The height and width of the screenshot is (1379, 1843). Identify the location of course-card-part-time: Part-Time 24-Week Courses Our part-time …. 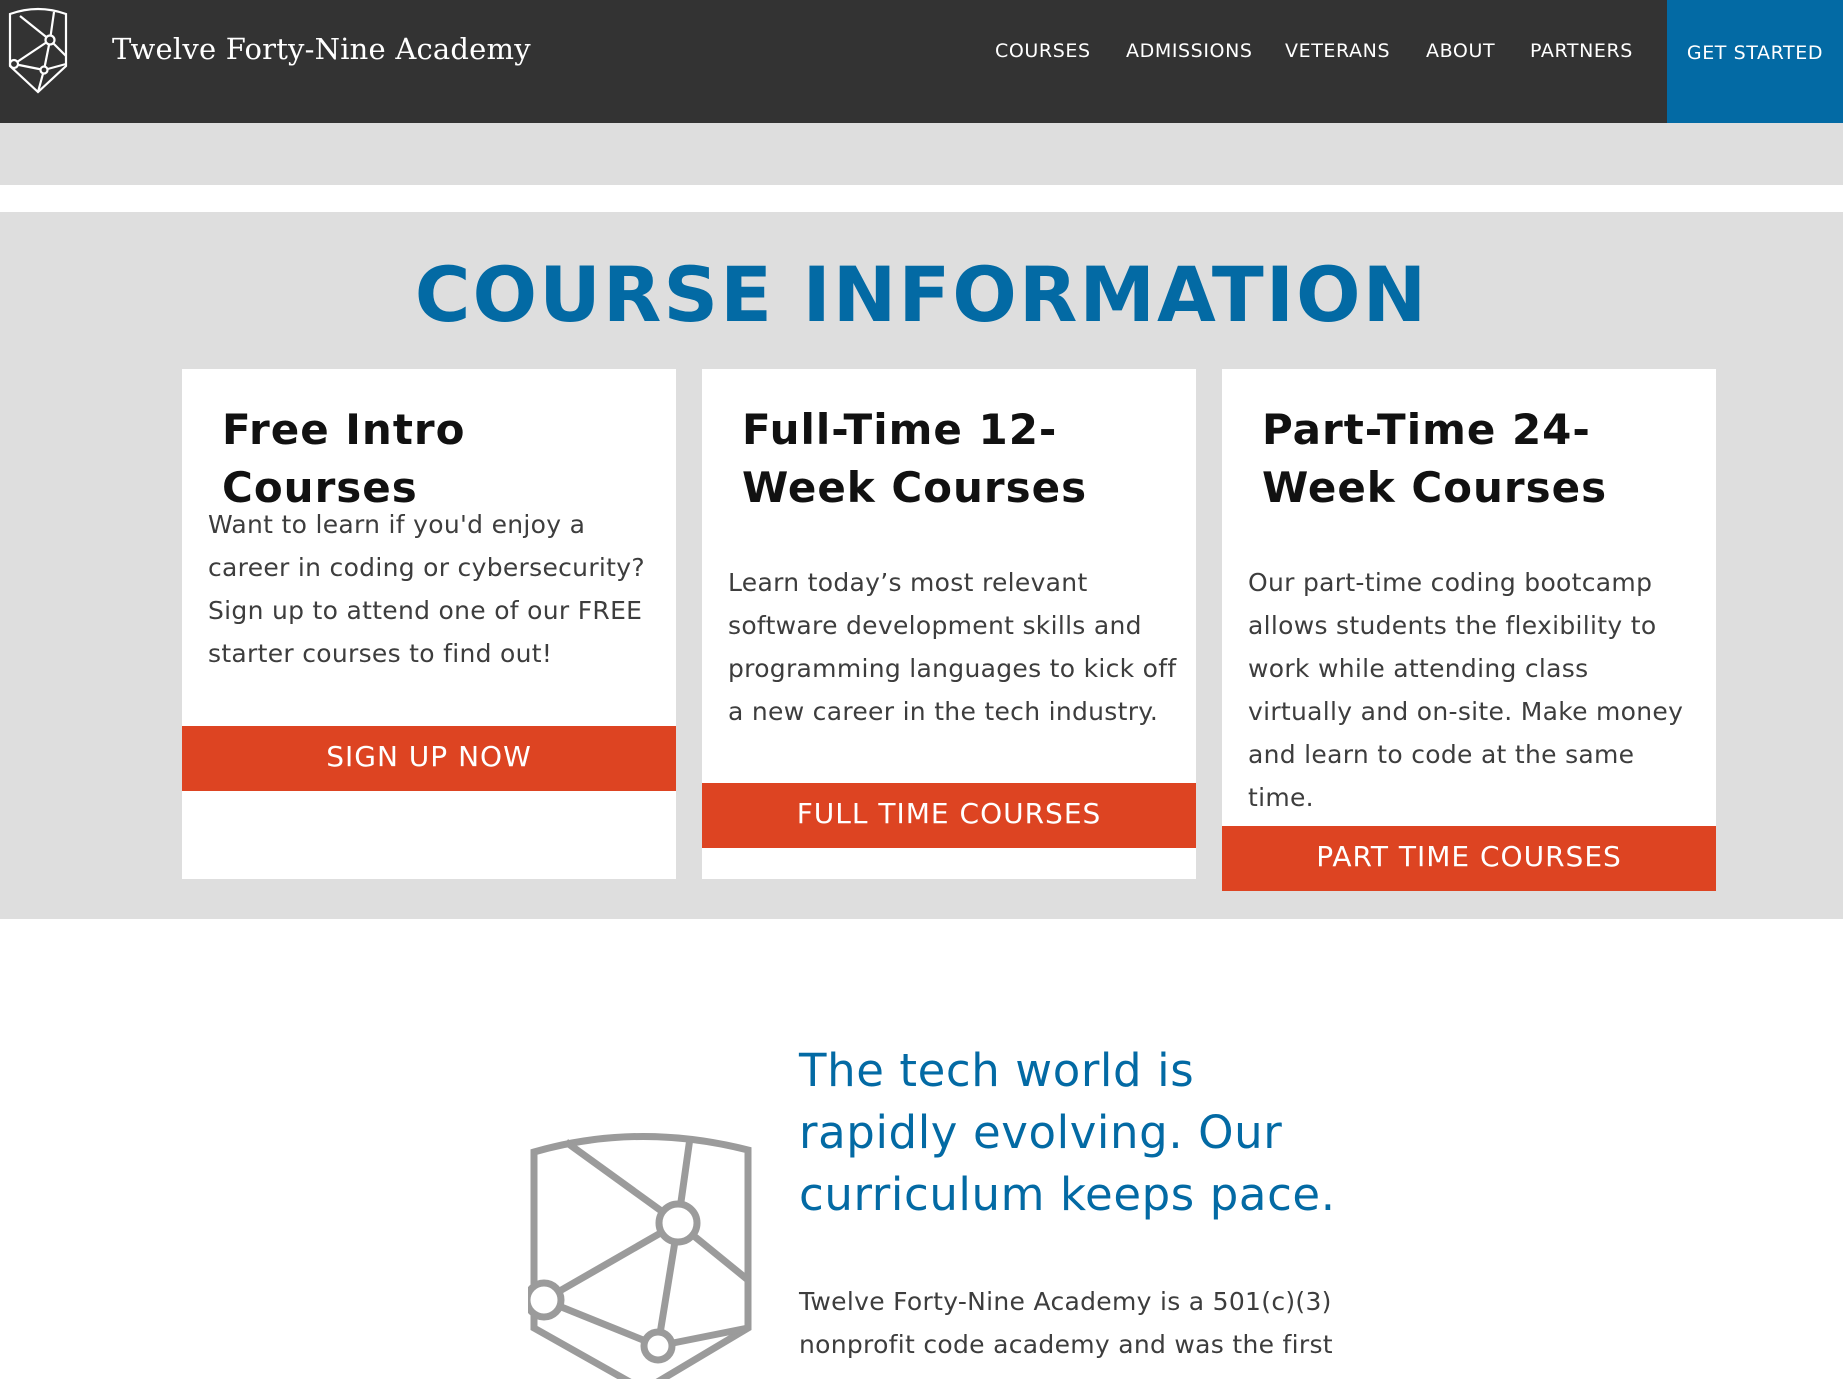
(1469, 630).